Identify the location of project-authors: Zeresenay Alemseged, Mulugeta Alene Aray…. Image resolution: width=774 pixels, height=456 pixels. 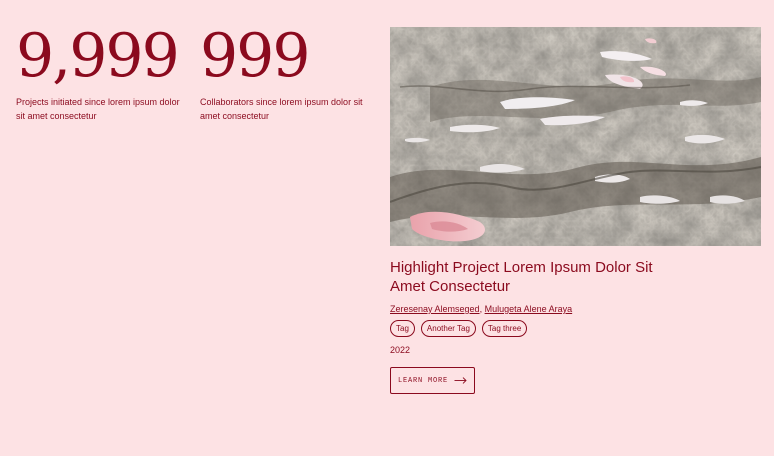
(481, 309).